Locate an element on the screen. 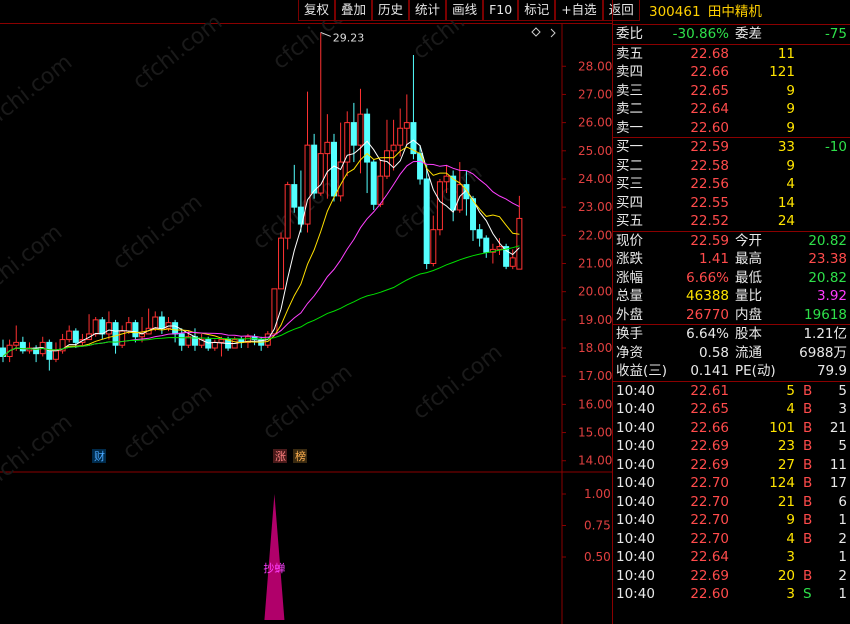 The height and width of the screenshot is (624, 850). finance-label: 收益(三) is located at coordinates (642, 371).